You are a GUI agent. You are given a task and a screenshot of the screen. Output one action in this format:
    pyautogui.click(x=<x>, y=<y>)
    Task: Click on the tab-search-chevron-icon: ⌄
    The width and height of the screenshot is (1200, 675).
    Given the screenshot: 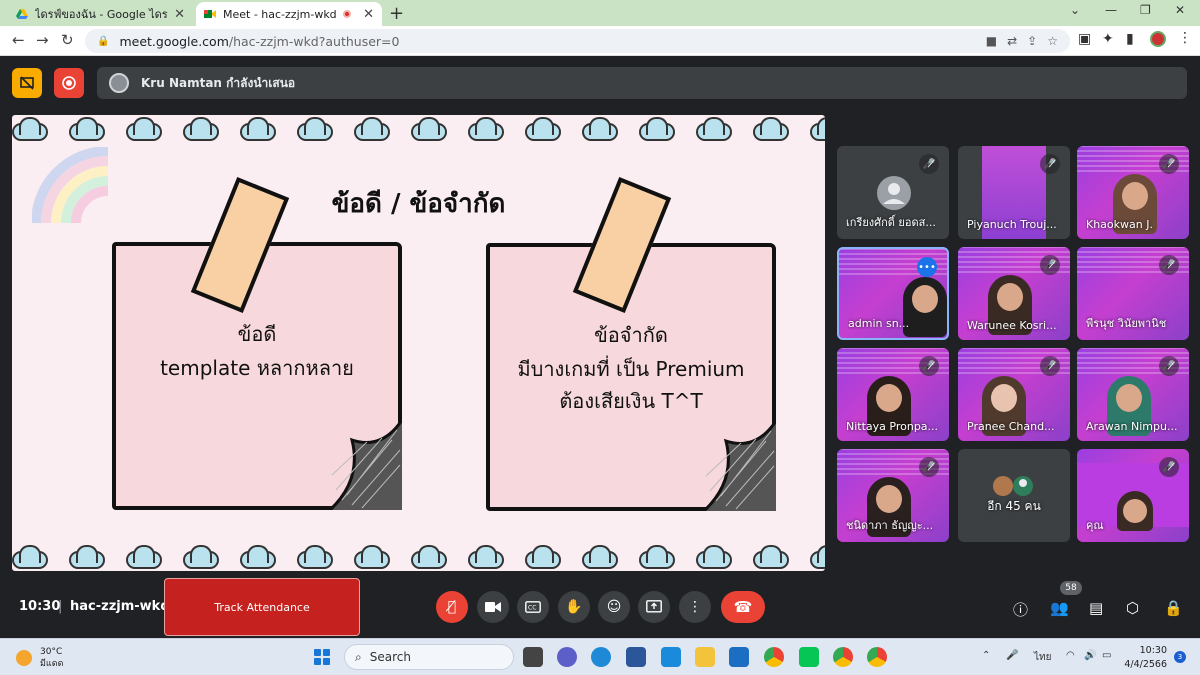 What is the action you would take?
    pyautogui.click(x=1075, y=10)
    